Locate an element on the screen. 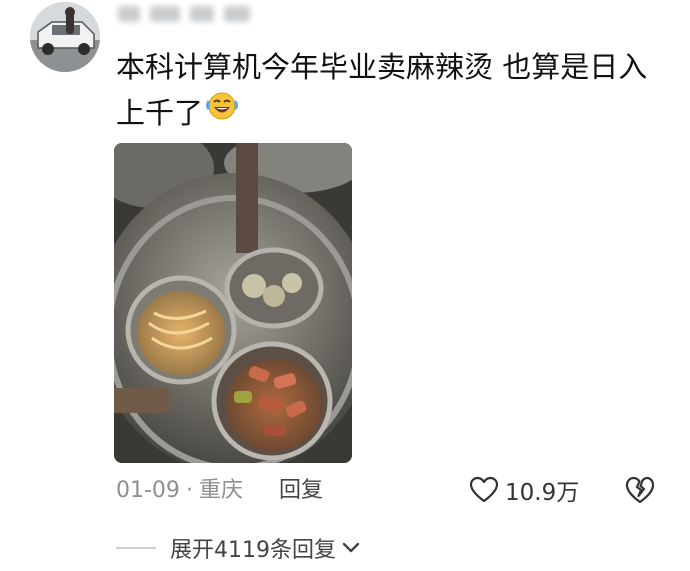 Image resolution: width=690 pixels, height=571 pixels. dislike-button is located at coordinates (640, 492).